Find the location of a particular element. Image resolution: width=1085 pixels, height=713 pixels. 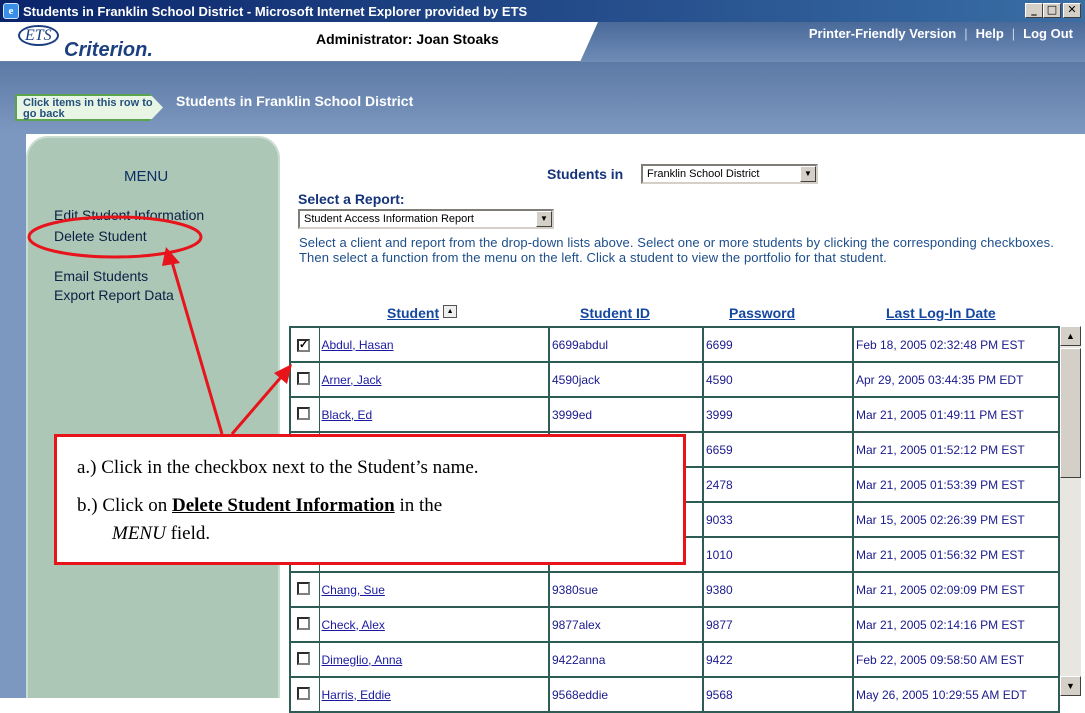

maximize-button: □ is located at coordinates (1052, 10).